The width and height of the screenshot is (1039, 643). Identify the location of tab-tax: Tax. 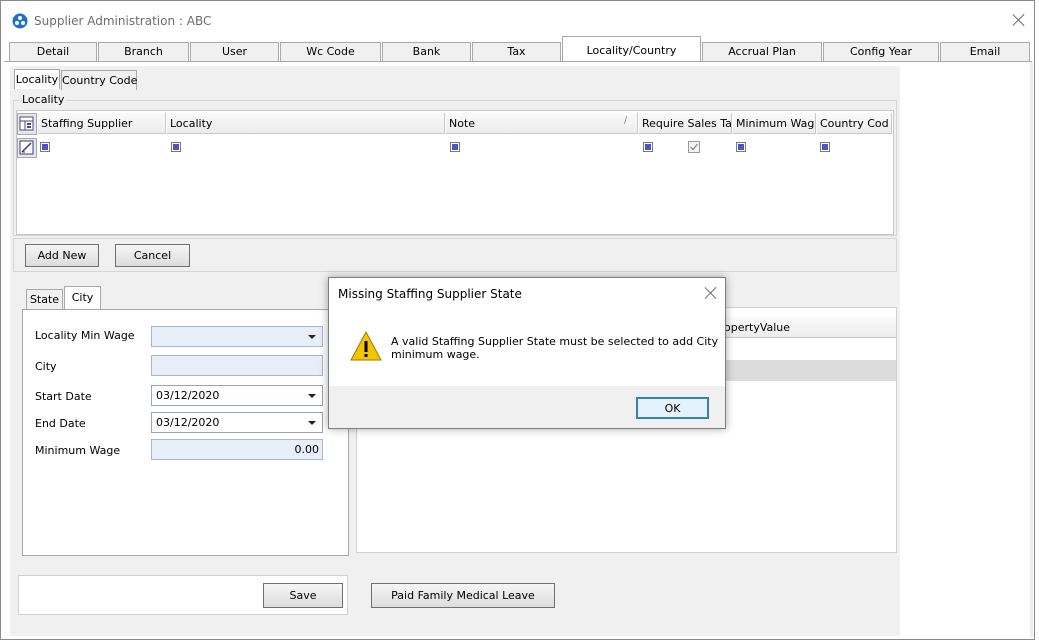
(516, 51).